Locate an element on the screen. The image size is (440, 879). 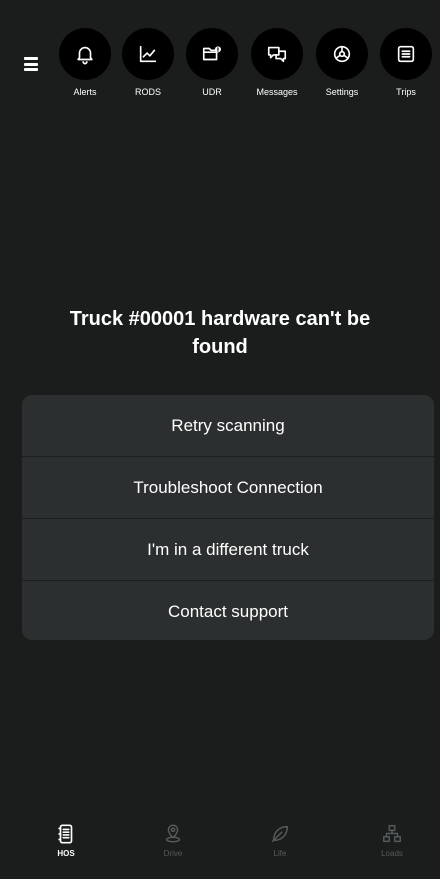
nav-label-loads: Loads is located at coordinates (392, 853).